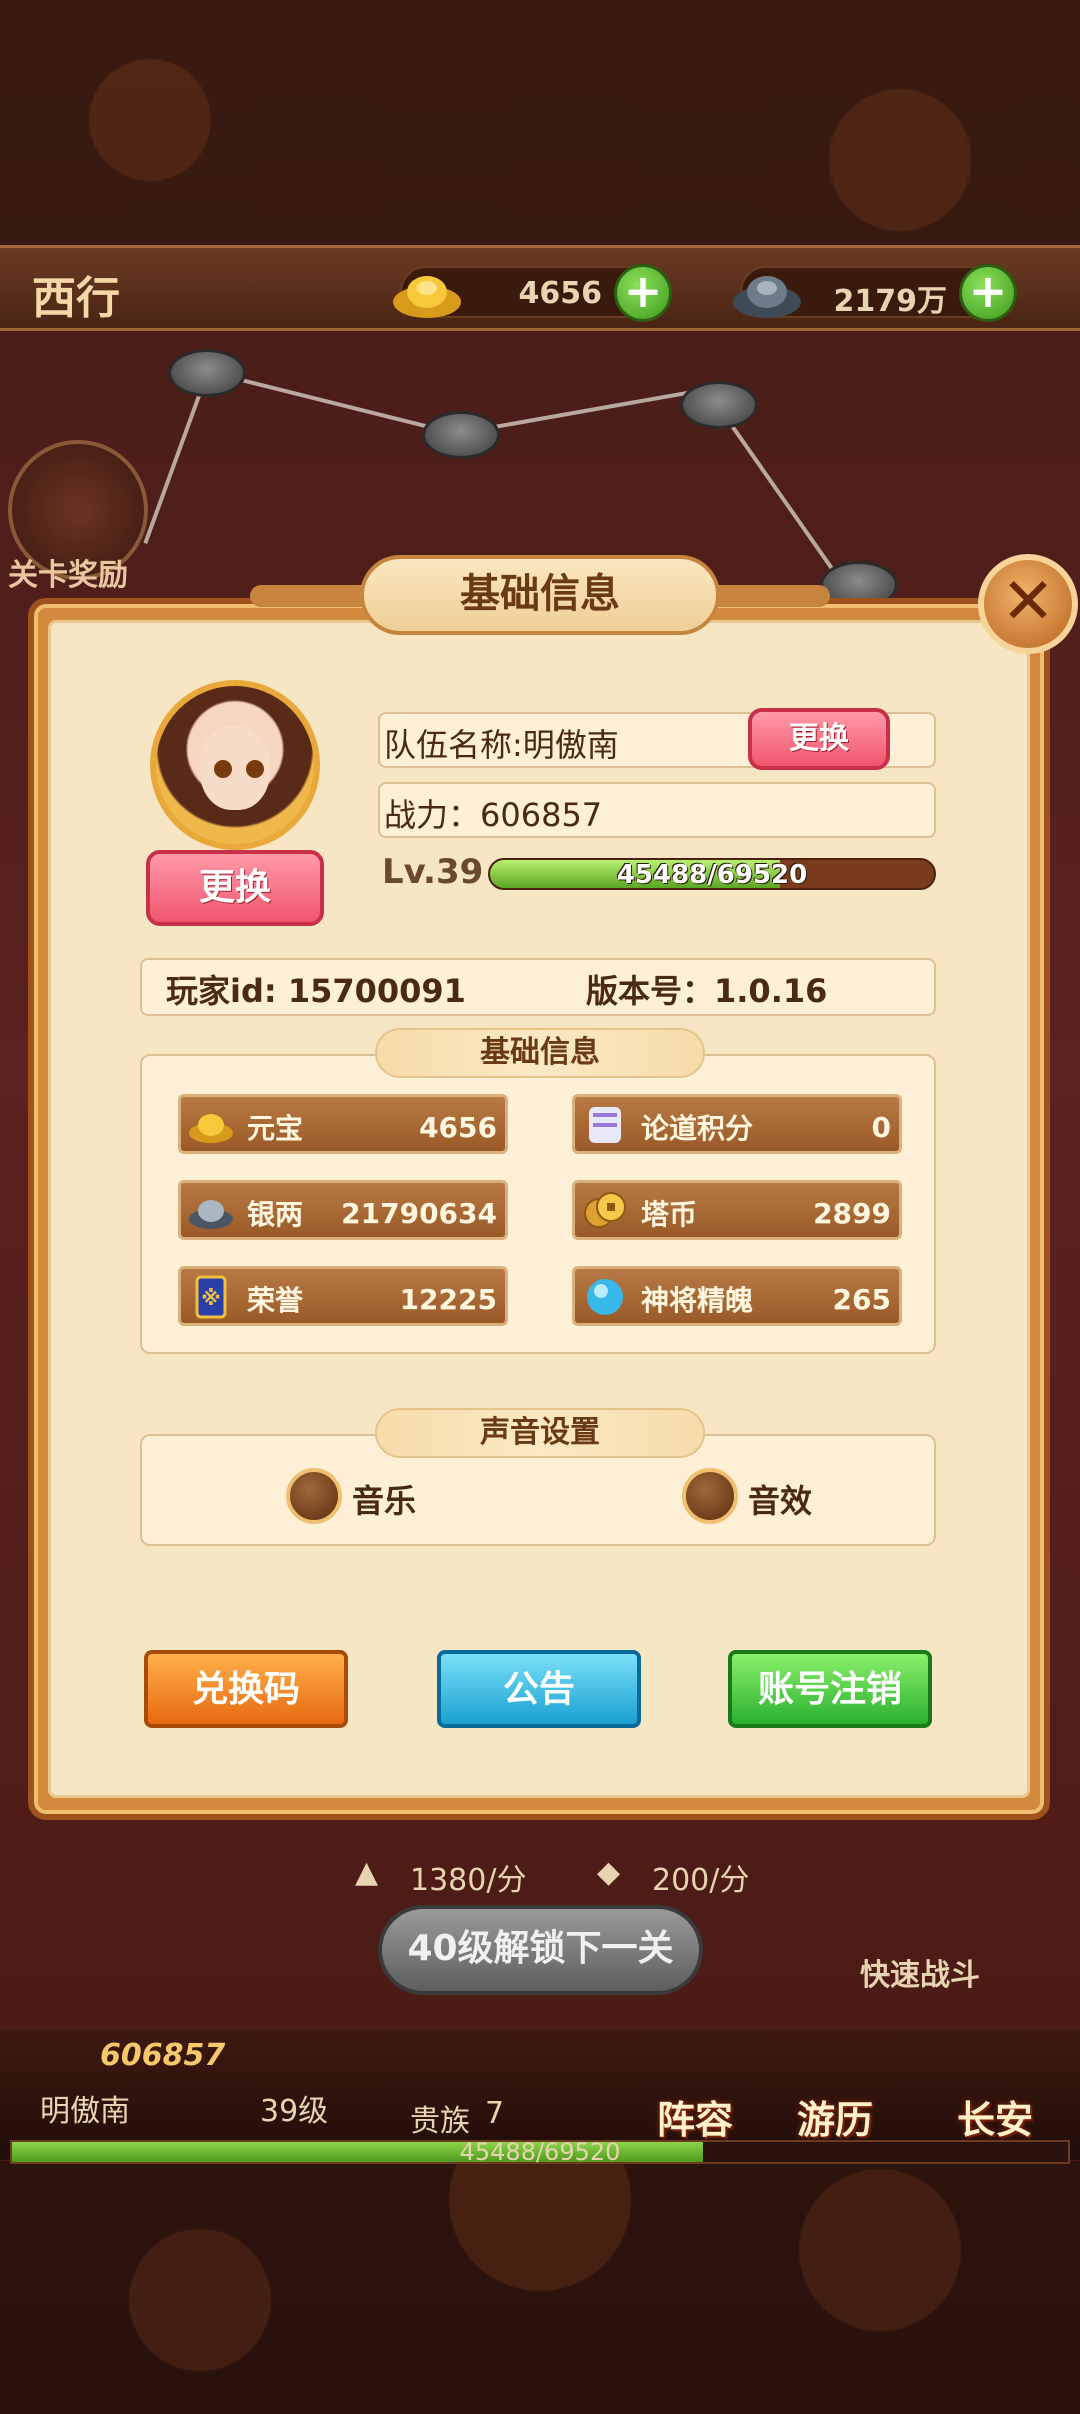 The image size is (1080, 2414). Describe the element at coordinates (316, 991) in the screenshot. I see `player-id: 玩家id: 15700091` at that location.